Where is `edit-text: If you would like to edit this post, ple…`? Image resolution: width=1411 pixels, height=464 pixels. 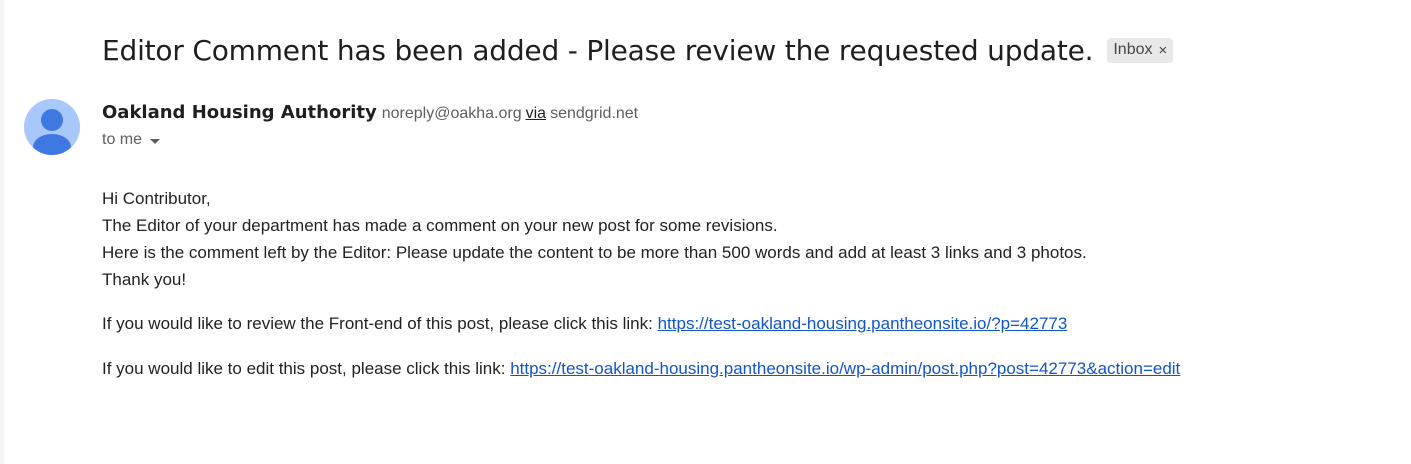
edit-text: If you would like to edit this post, ple… is located at coordinates (306, 368).